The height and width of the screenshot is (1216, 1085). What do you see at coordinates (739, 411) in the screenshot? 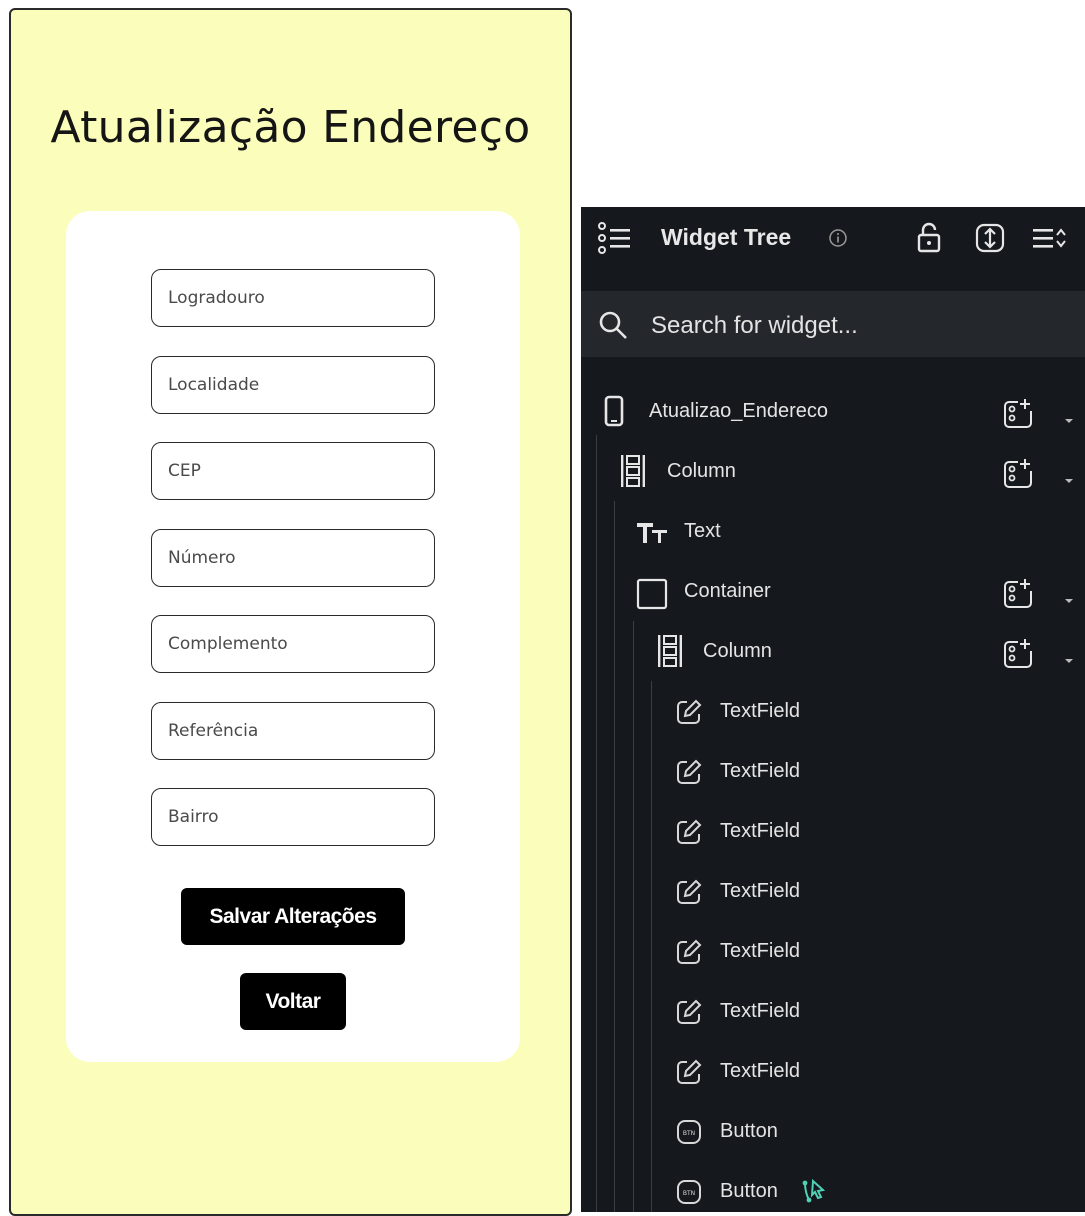
I see `tree-node-label: Atualizao_Endereco` at bounding box center [739, 411].